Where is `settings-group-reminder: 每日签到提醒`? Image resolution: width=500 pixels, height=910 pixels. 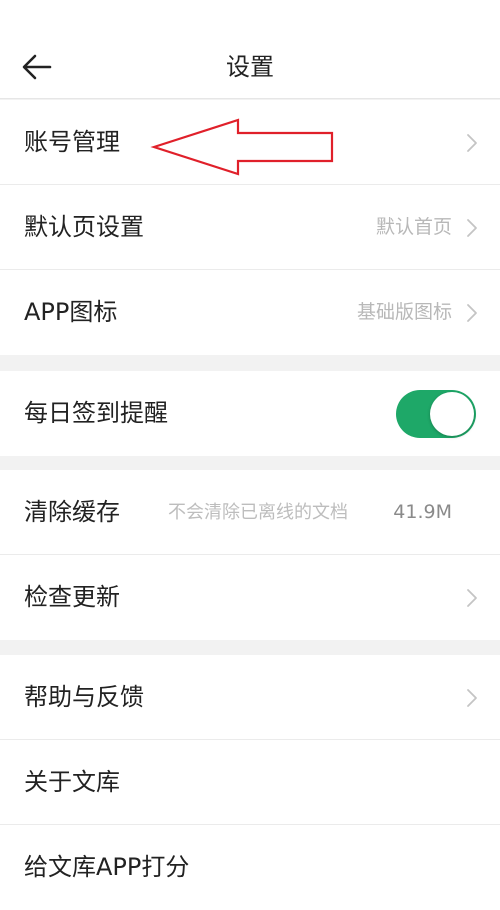 settings-group-reminder: 每日签到提醒 is located at coordinates (250, 413).